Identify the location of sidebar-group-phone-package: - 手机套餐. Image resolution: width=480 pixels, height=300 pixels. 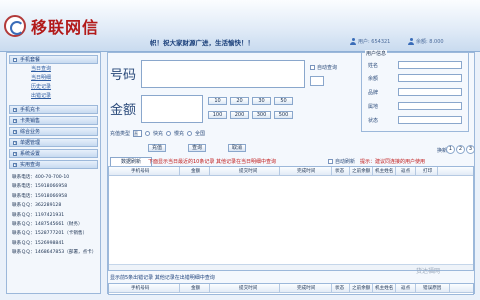
(53, 59).